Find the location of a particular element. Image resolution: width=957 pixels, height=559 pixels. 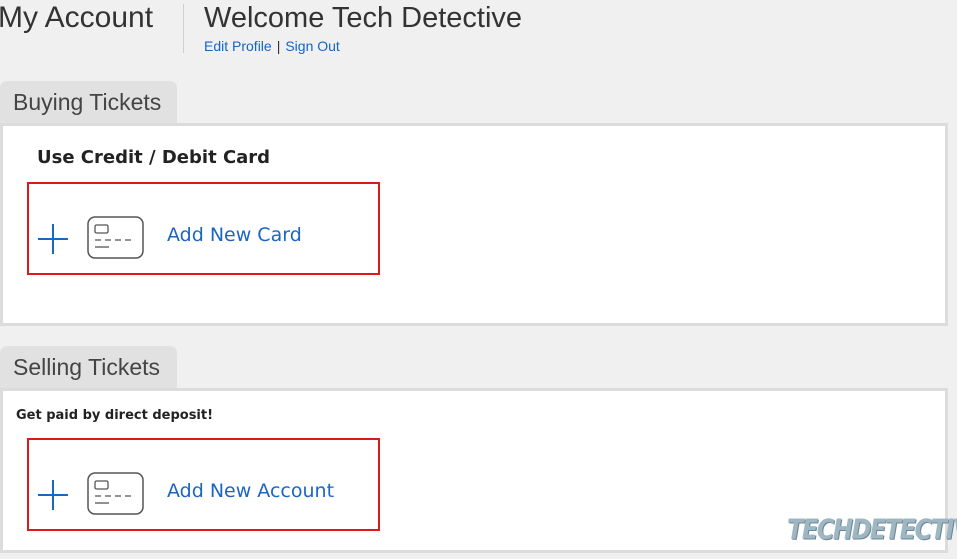

sign-out-link: Sign Out is located at coordinates (312, 46).